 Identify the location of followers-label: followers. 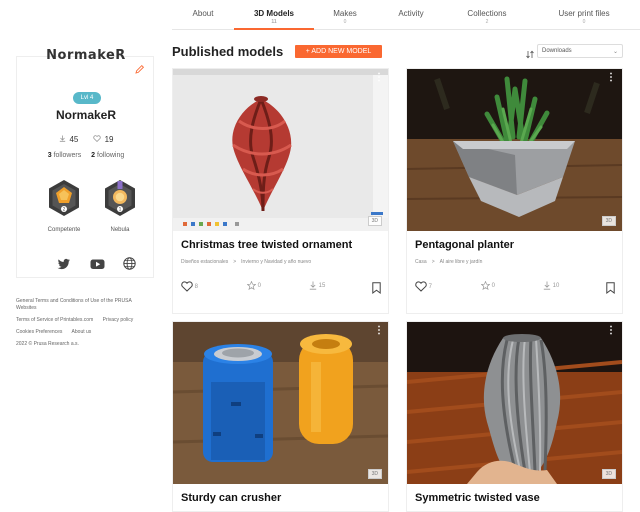
(67, 155).